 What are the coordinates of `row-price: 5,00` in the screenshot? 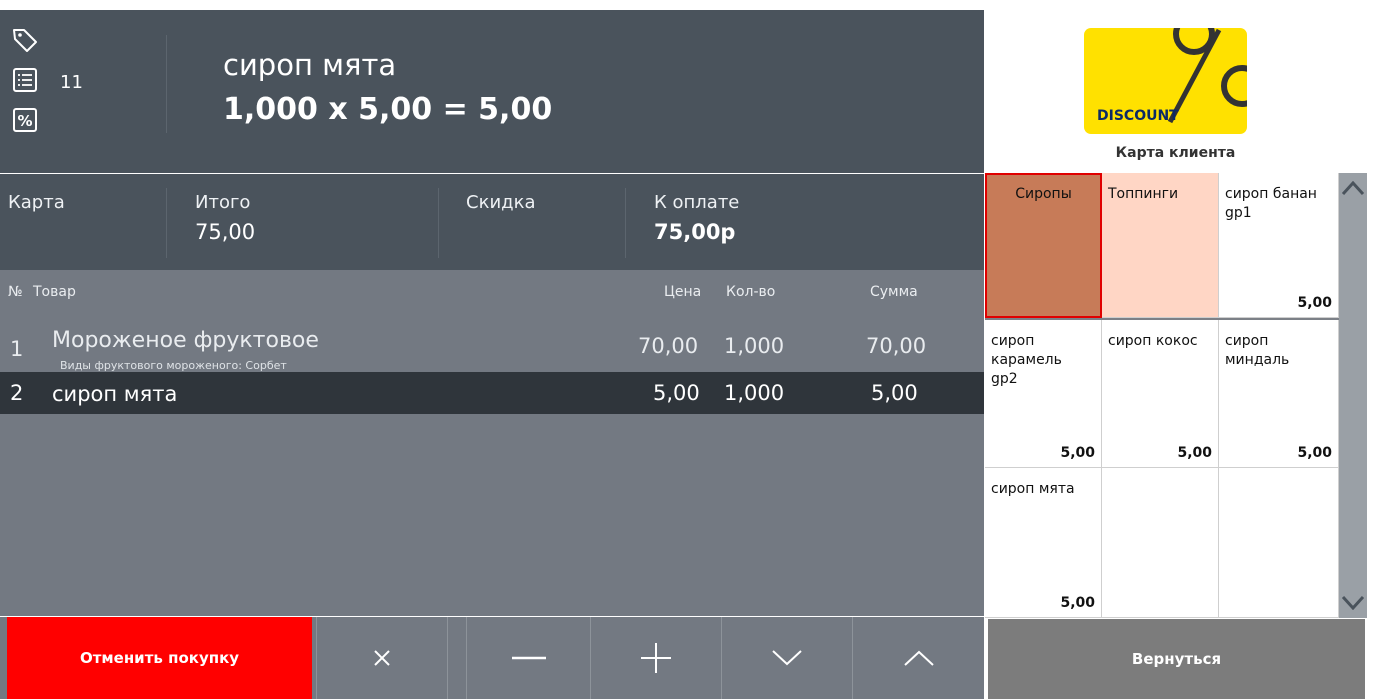 It's located at (676, 393).